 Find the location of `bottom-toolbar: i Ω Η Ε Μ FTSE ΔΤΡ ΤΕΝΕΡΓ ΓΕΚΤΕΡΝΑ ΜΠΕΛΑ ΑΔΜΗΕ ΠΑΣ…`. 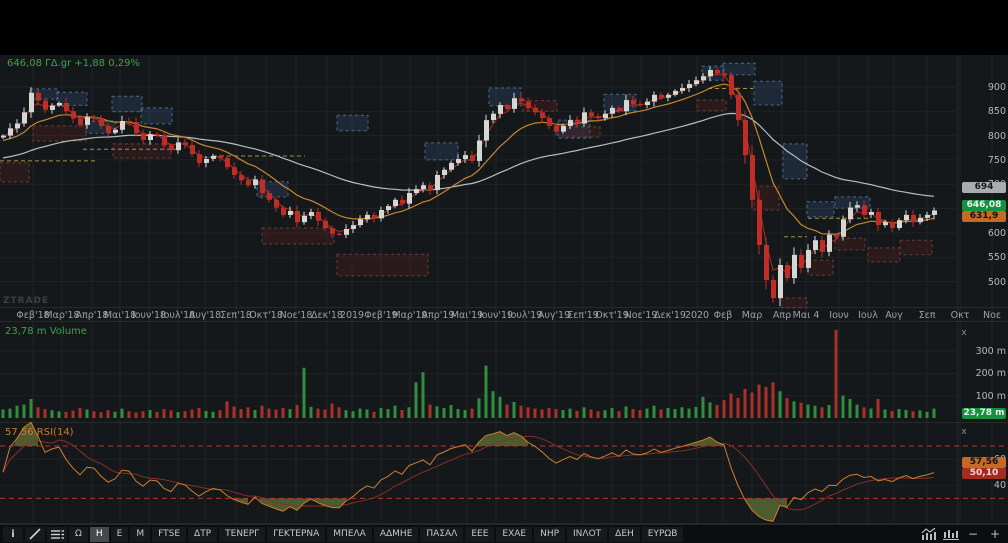

bottom-toolbar: i Ω Η Ε Μ FTSE ΔΤΡ ΤΕΝΕΡΓ ΓΕΚΤΕΡΝΑ ΜΠΕΛΑ ΑΔΜΗΕ ΠΑΣ… is located at coordinates (504, 533).